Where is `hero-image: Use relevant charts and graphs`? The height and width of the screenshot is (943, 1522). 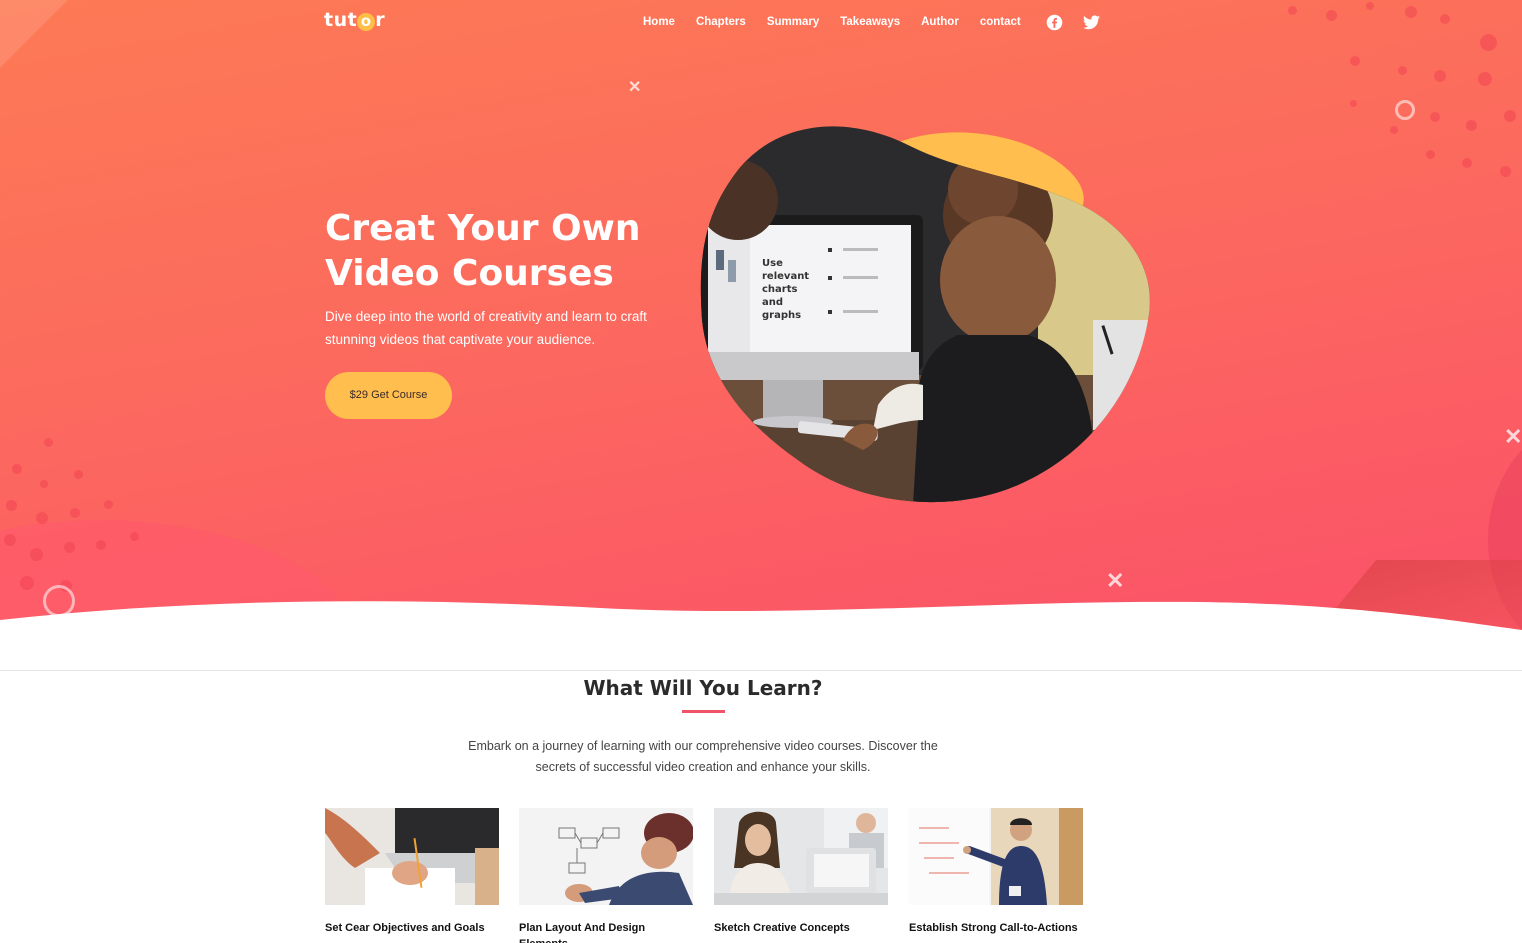
hero-image: Use relevant charts and graphs is located at coordinates (925, 314).